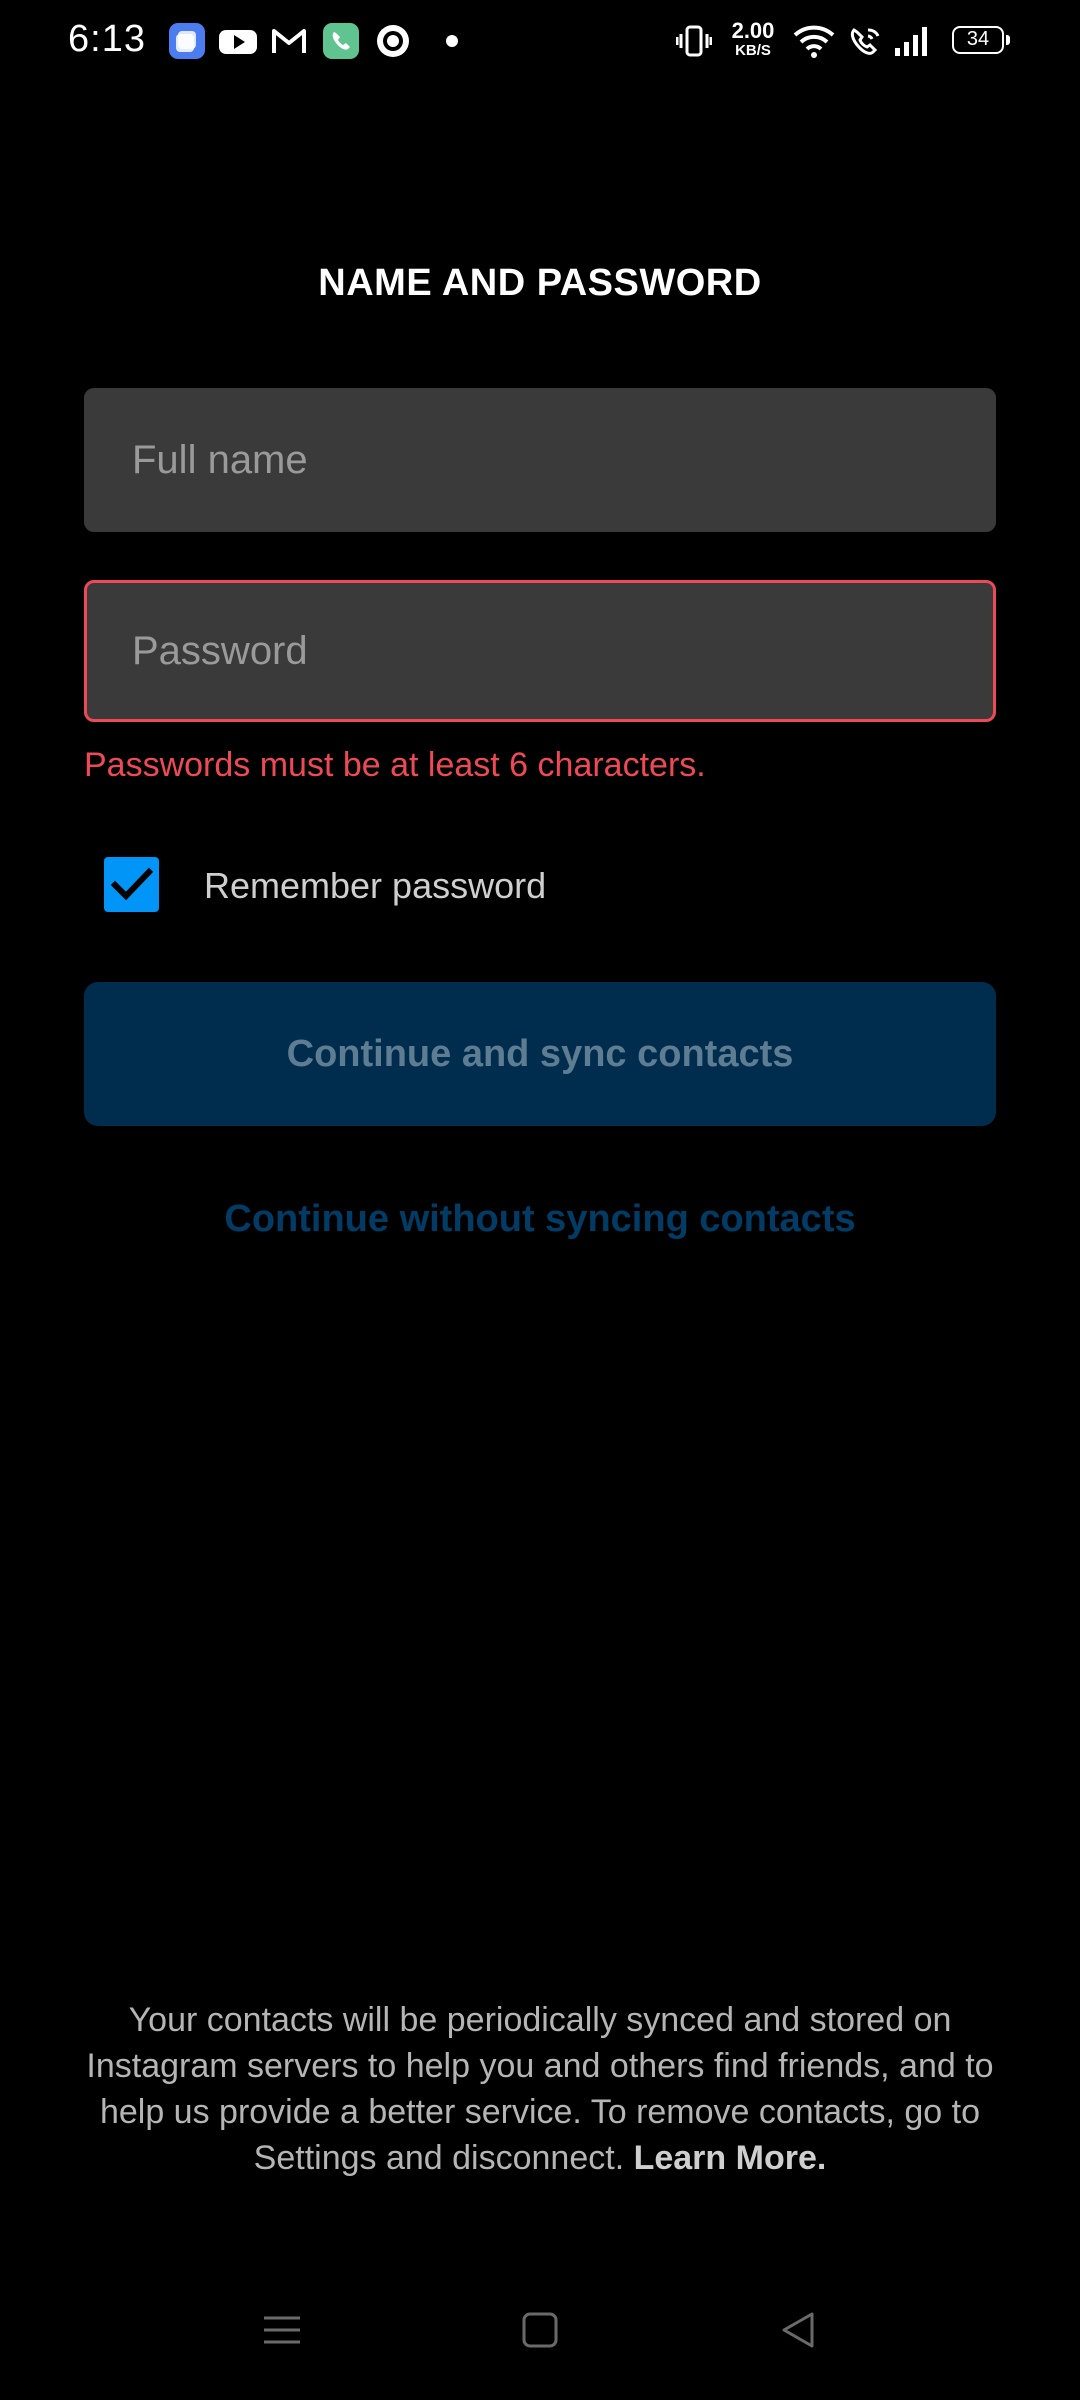 The height and width of the screenshot is (2400, 1080). Describe the element at coordinates (395, 765) in the screenshot. I see `password-error-message: Passwords must be at least 6 characters.` at that location.